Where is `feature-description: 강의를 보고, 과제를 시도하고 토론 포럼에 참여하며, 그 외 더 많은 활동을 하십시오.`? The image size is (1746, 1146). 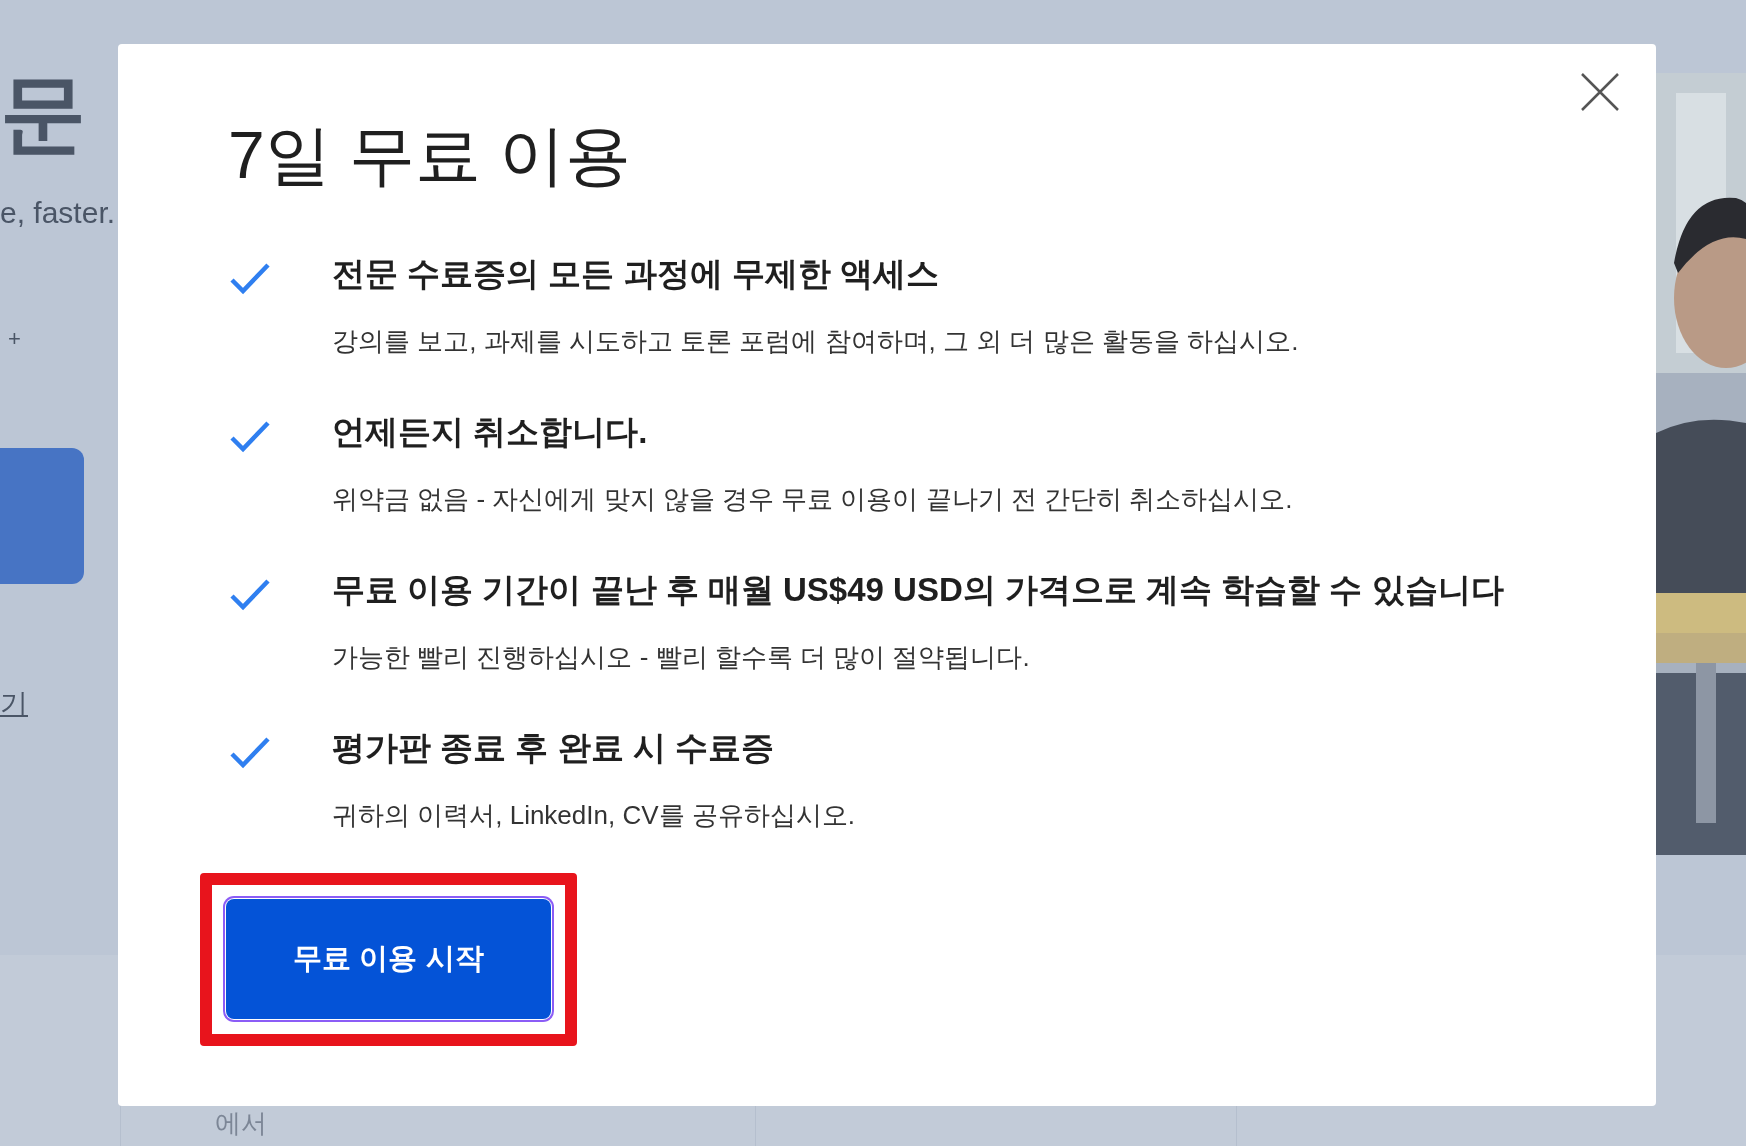 feature-description: 강의를 보고, 과제를 시도하고 토론 포럼에 참여하며, 그 외 더 많은 활동을 하십시오. is located at coordinates (815, 341).